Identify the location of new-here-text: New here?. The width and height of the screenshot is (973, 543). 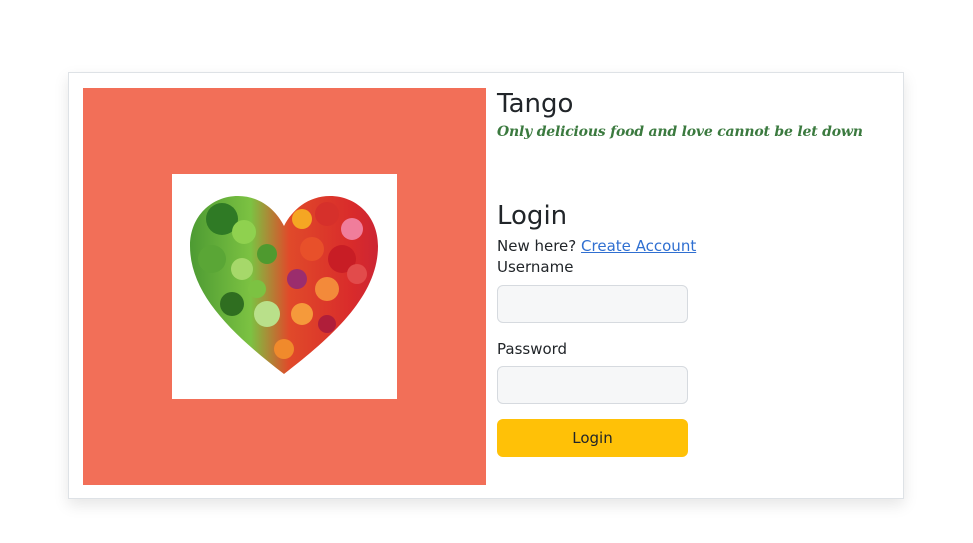
(537, 246).